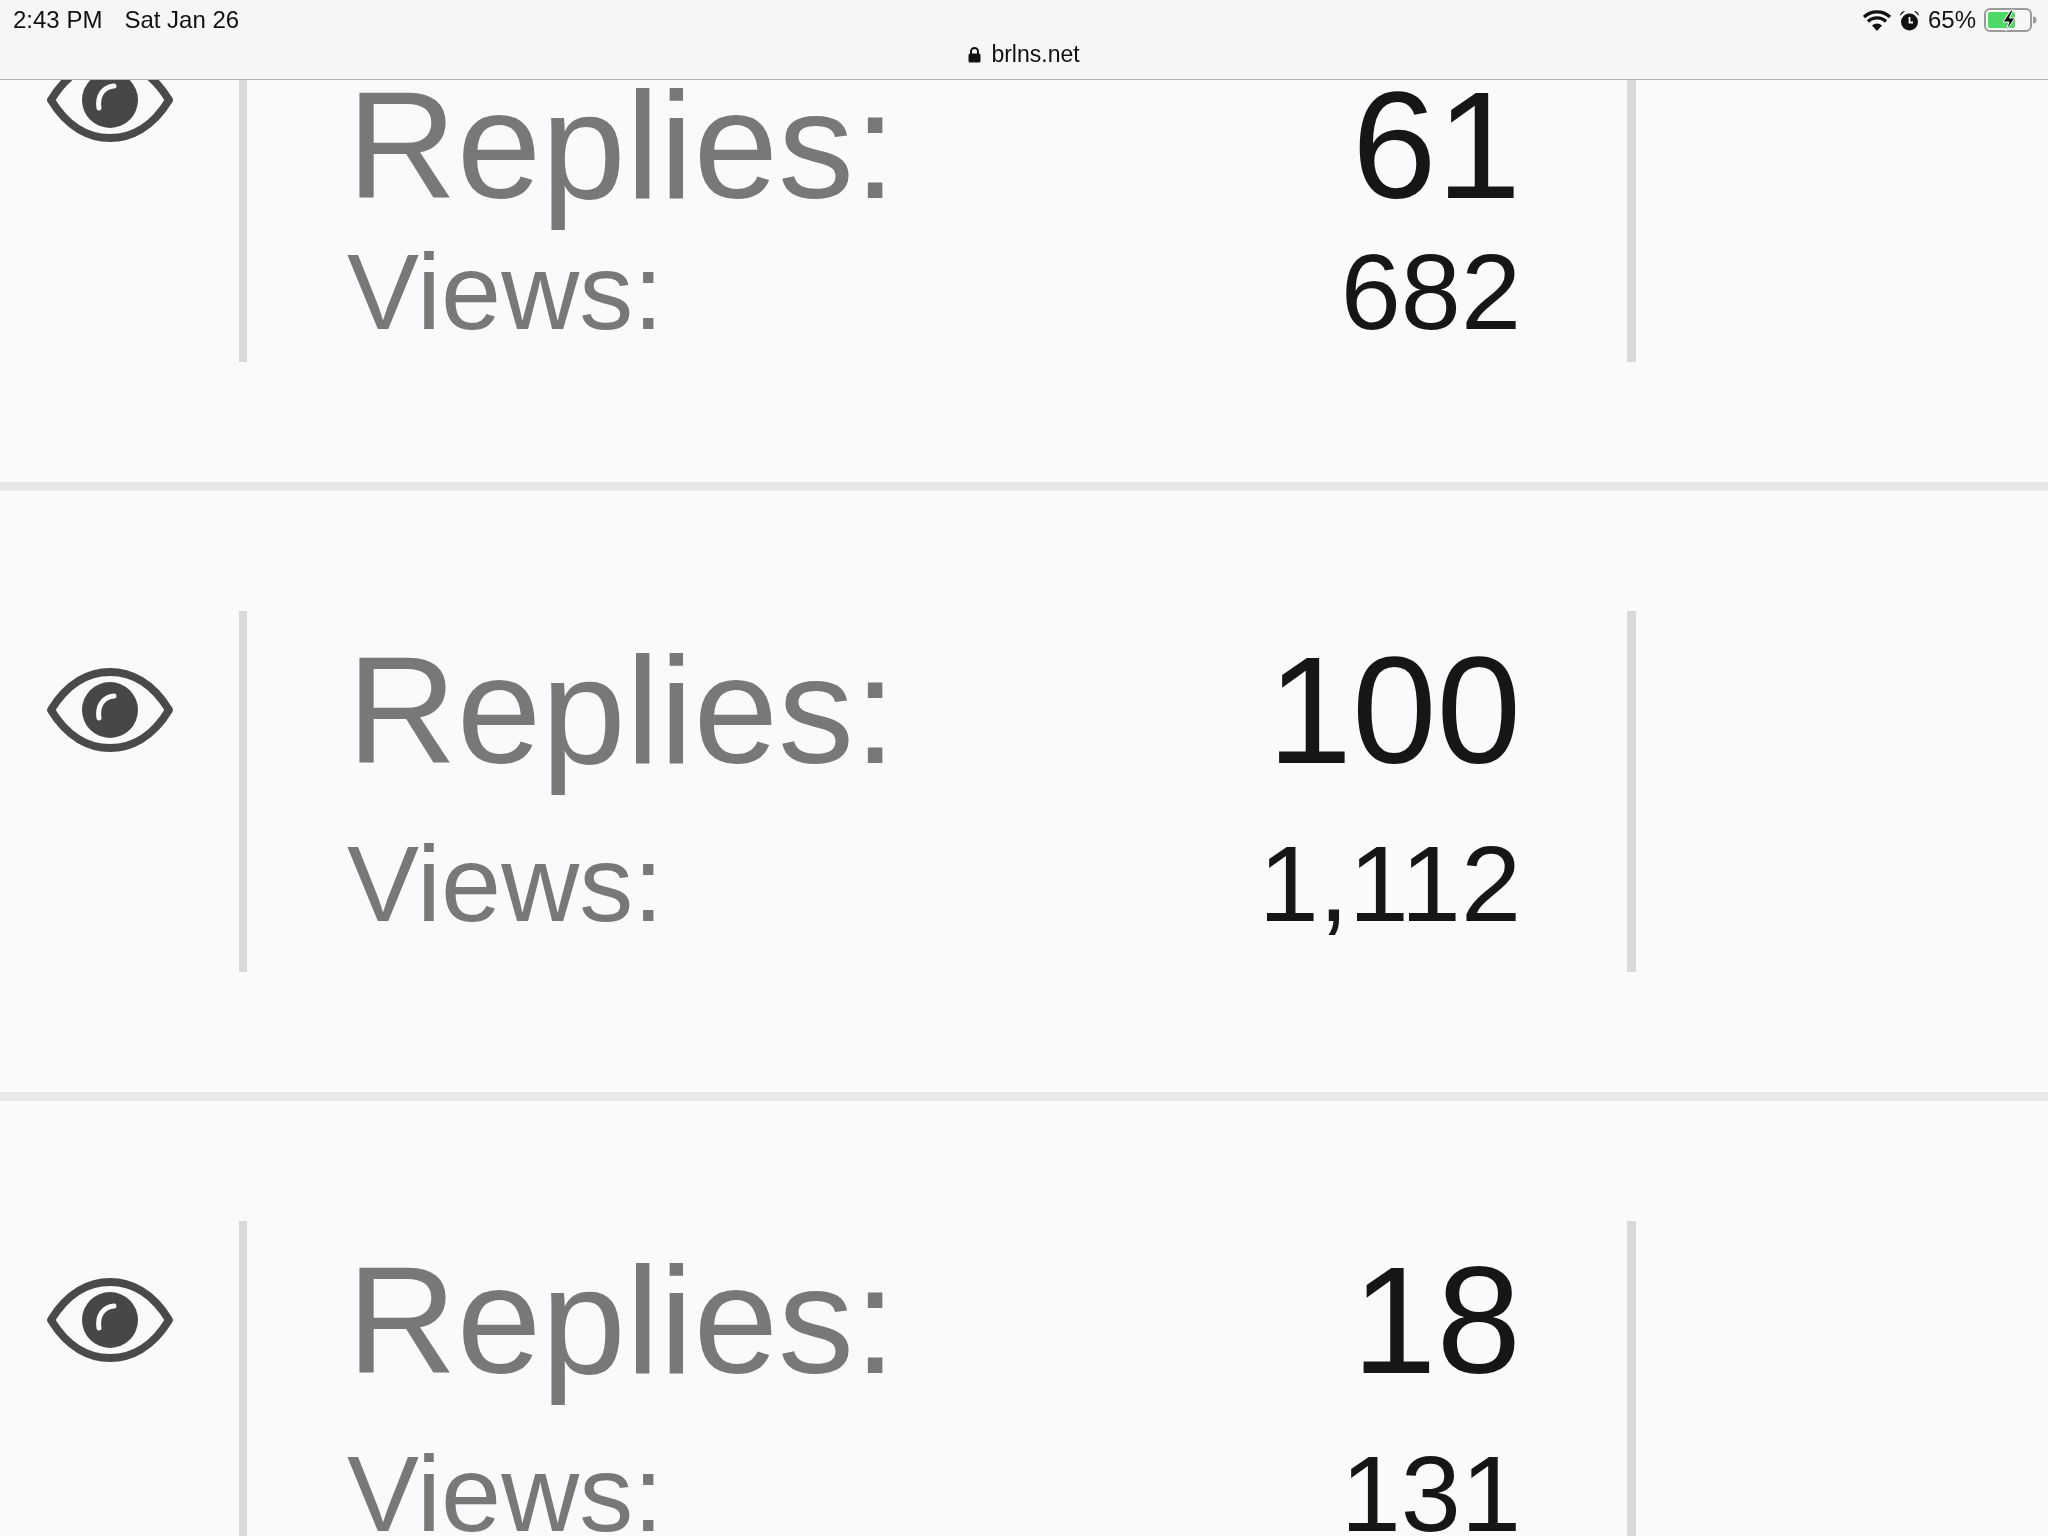  I want to click on alarm-clock-icon, so click(1909, 20).